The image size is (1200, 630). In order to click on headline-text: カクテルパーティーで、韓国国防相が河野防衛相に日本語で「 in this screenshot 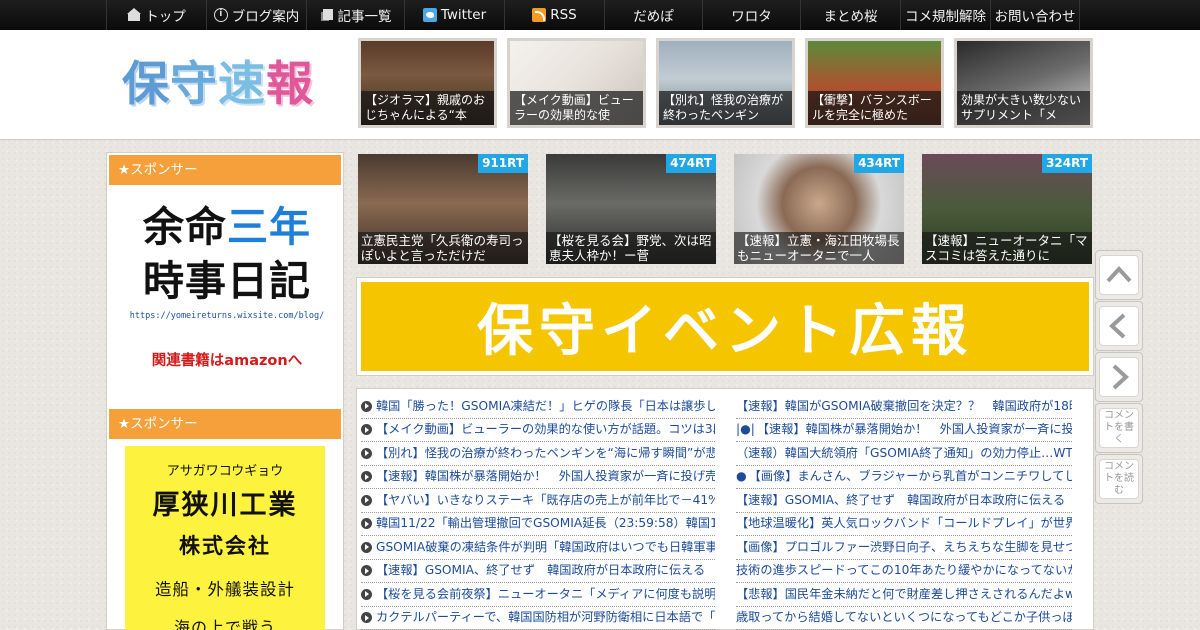, I will do `click(545, 617)`.